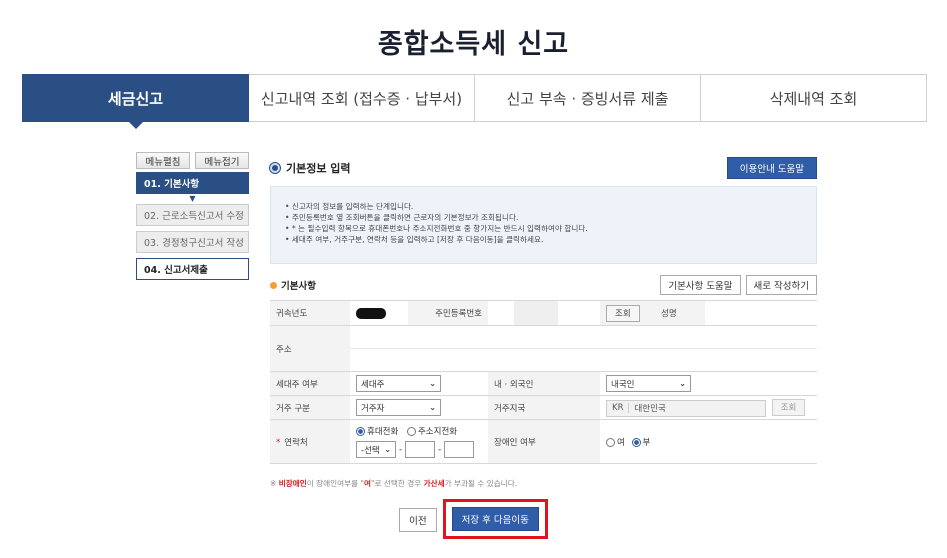 The height and width of the screenshot is (558, 947). Describe the element at coordinates (544, 217) in the screenshot. I see `guide-line: 주민등록번호 옆 조회버튼을 클릭하면 근로자의 기본정보가 조회됩니다.` at that location.